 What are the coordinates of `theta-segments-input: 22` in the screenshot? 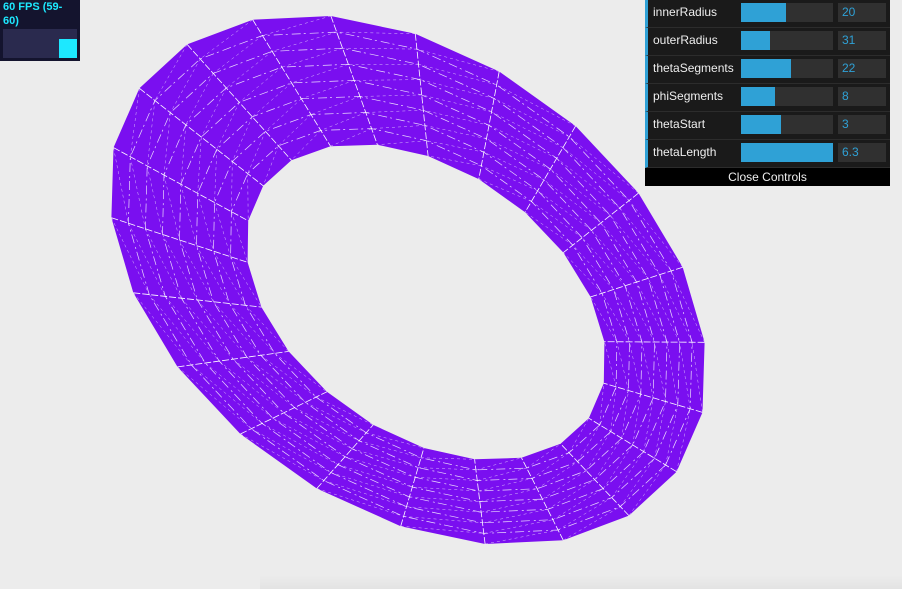 It's located at (862, 68).